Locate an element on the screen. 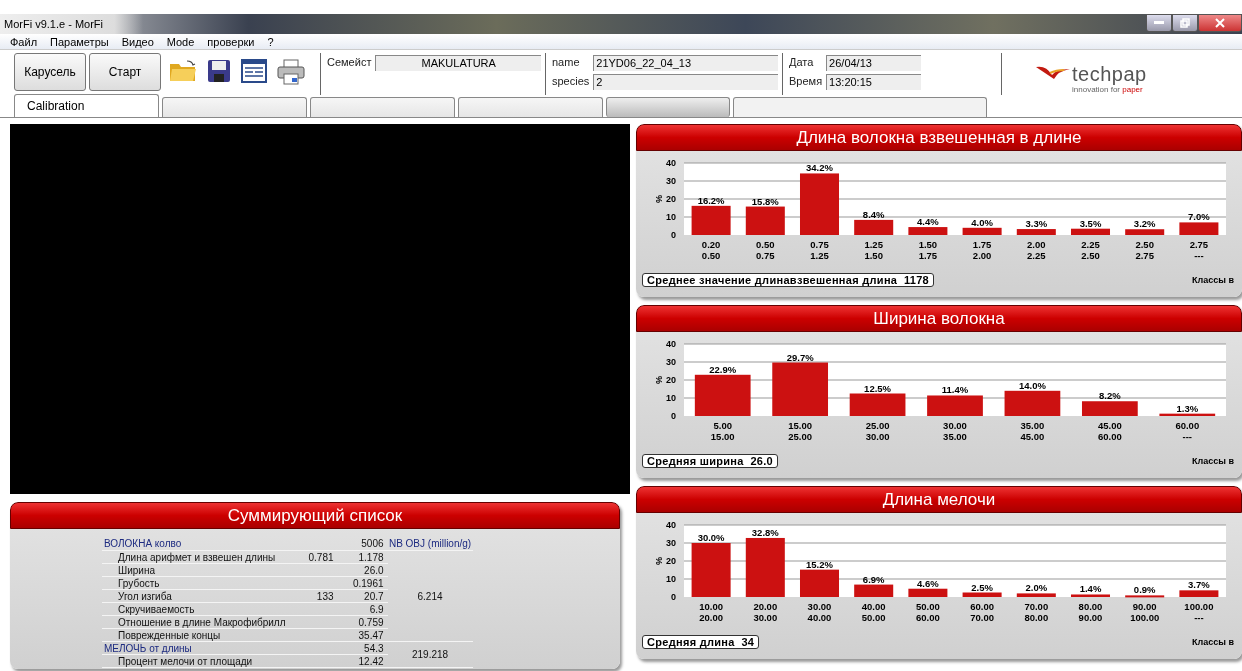  menu-item: Видео is located at coordinates (137, 41).